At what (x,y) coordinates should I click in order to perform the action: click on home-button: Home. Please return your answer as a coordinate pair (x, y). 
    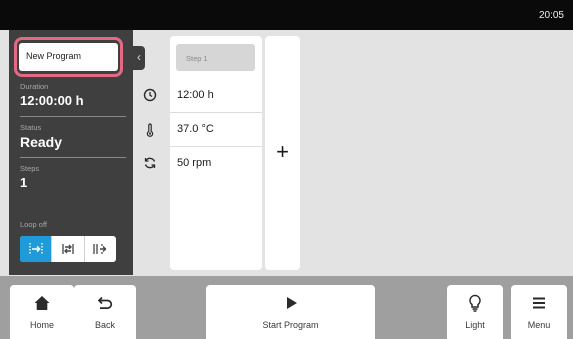
    Looking at the image, I should click on (42, 312).